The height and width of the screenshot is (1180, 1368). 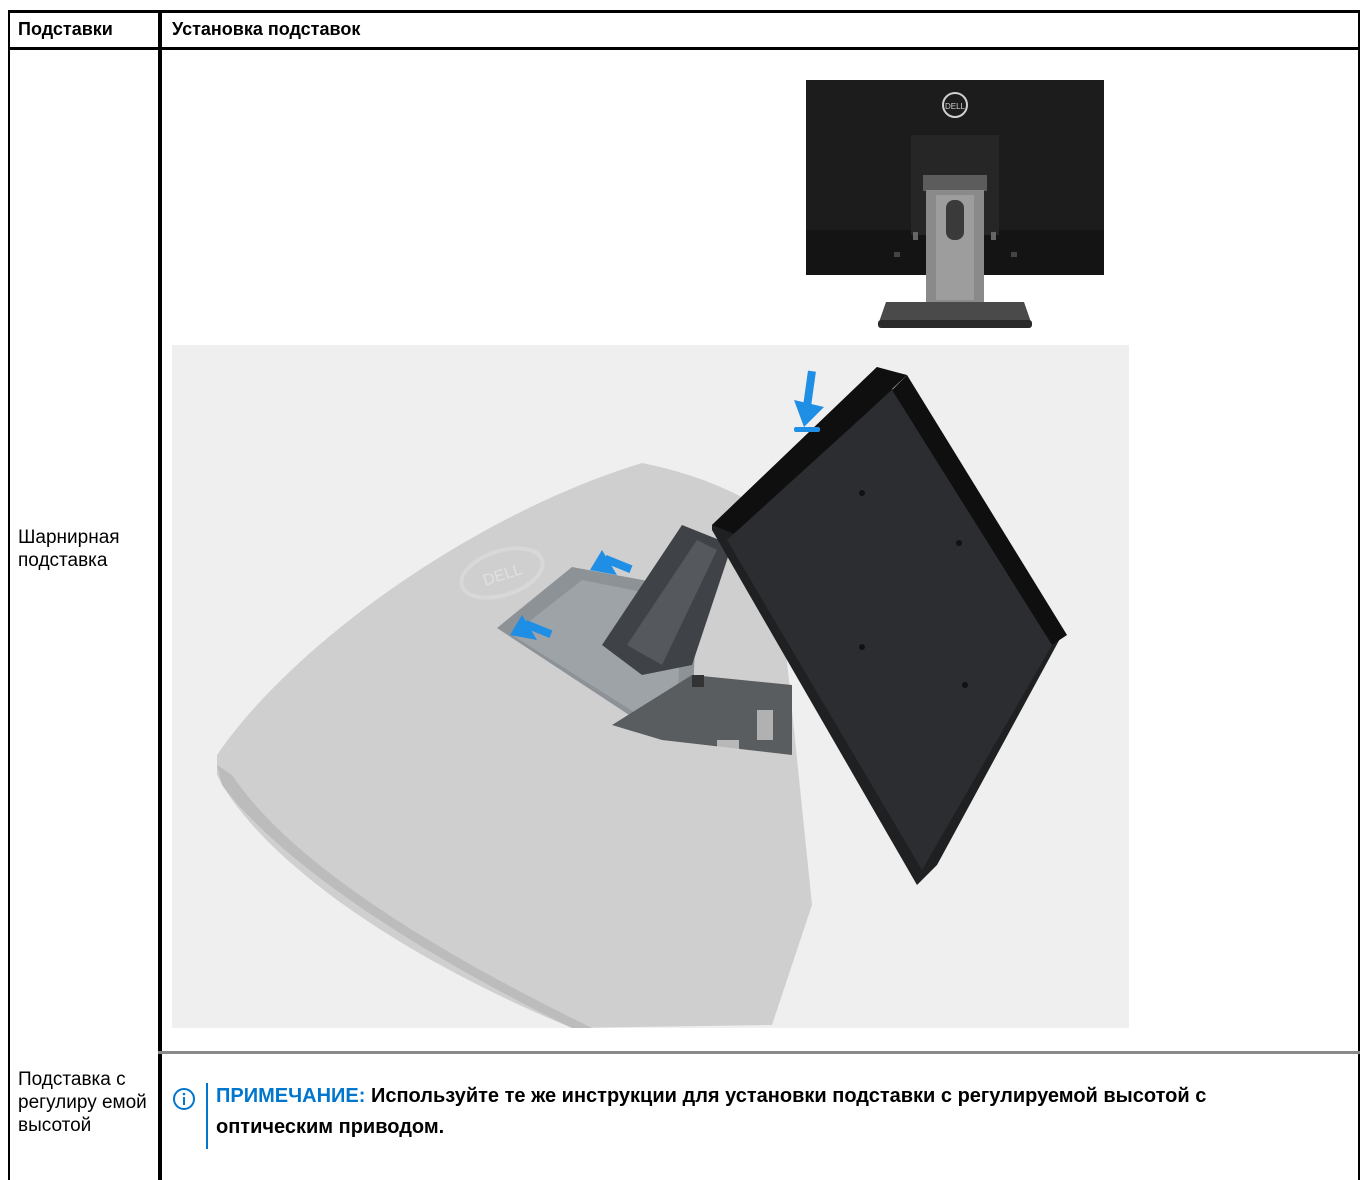 I want to click on note-accent-bar, so click(x=207, y=1116).